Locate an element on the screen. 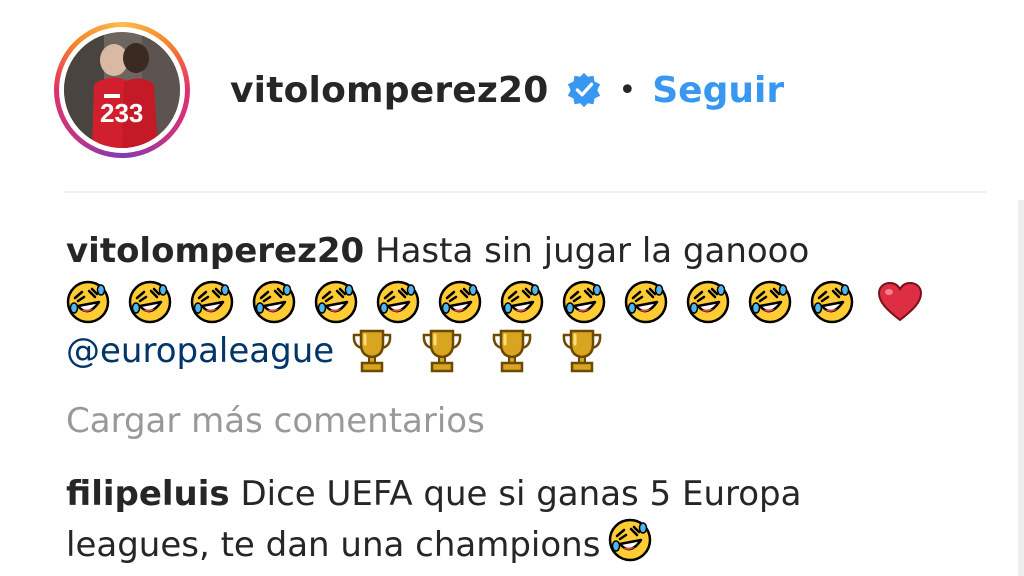 This screenshot has width=1024, height=576. load-more-comments-button: Cargar más comentarios is located at coordinates (275, 421).